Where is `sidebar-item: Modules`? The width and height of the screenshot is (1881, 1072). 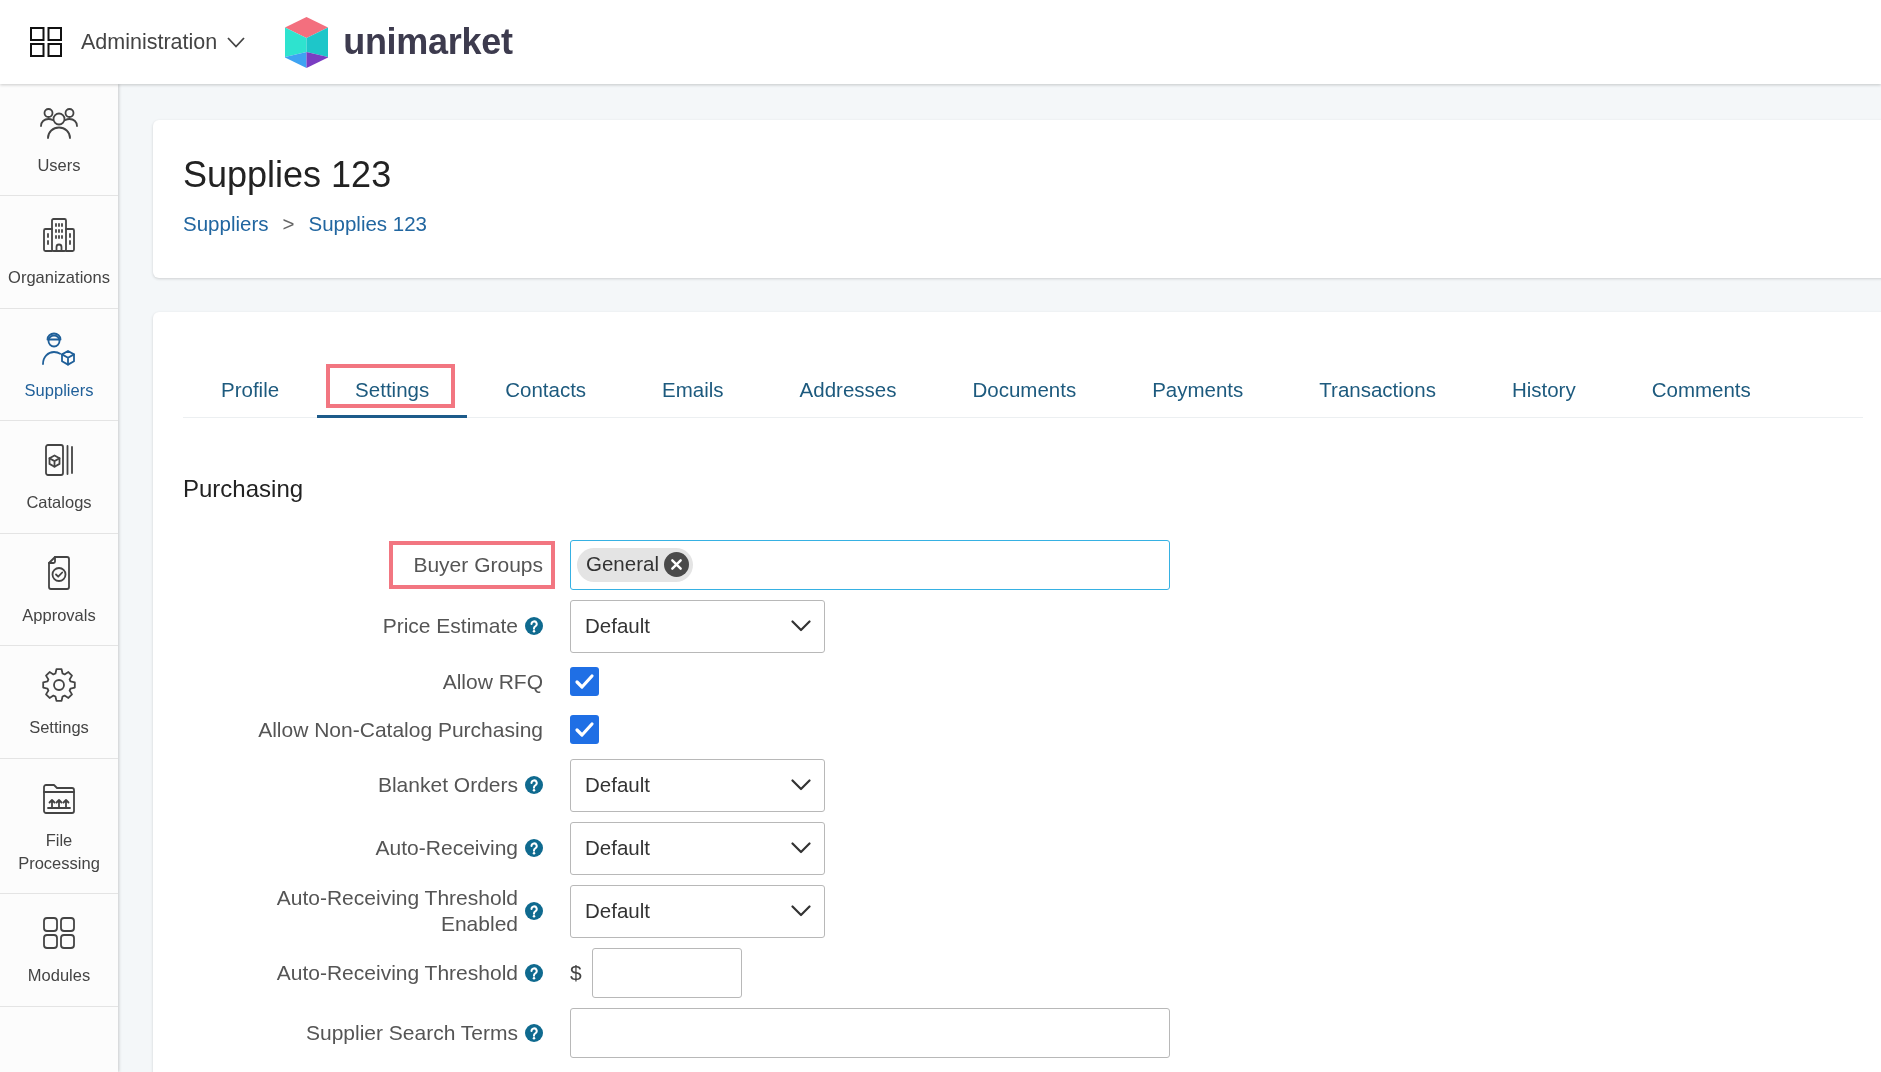 sidebar-item: Modules is located at coordinates (59, 950).